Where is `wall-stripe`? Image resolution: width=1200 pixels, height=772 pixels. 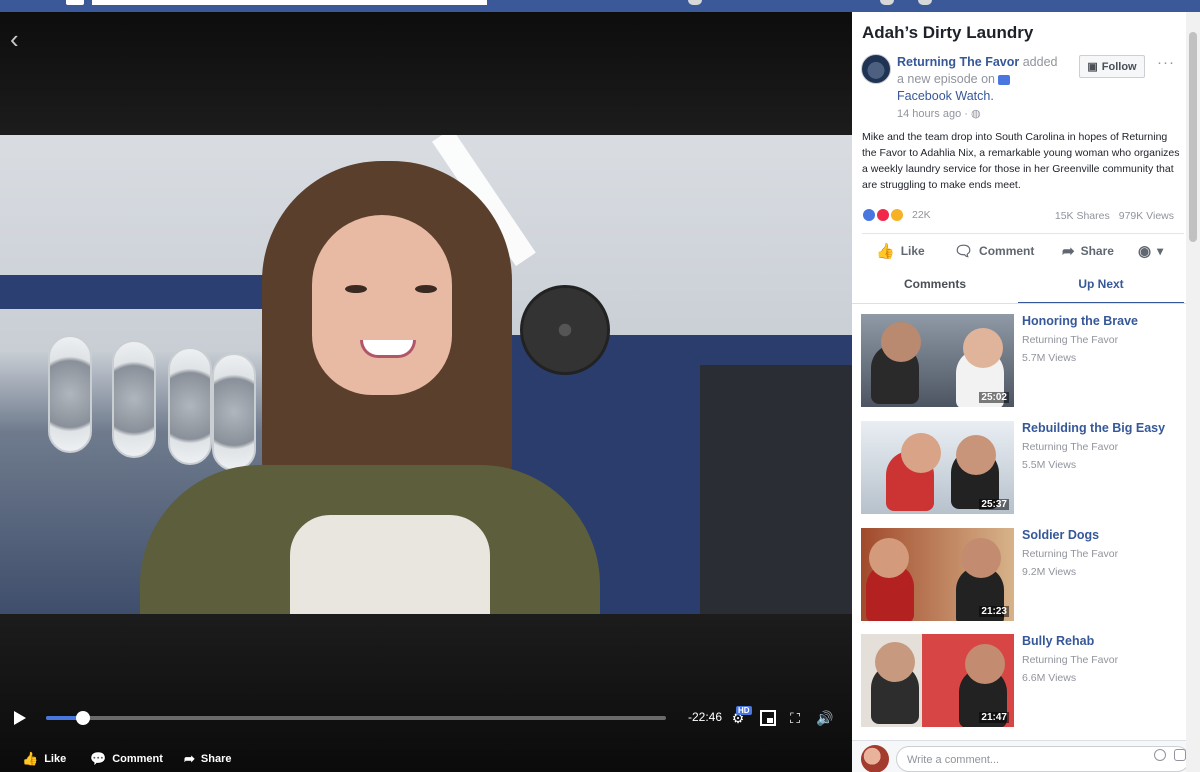
wall-stripe is located at coordinates (150, 292).